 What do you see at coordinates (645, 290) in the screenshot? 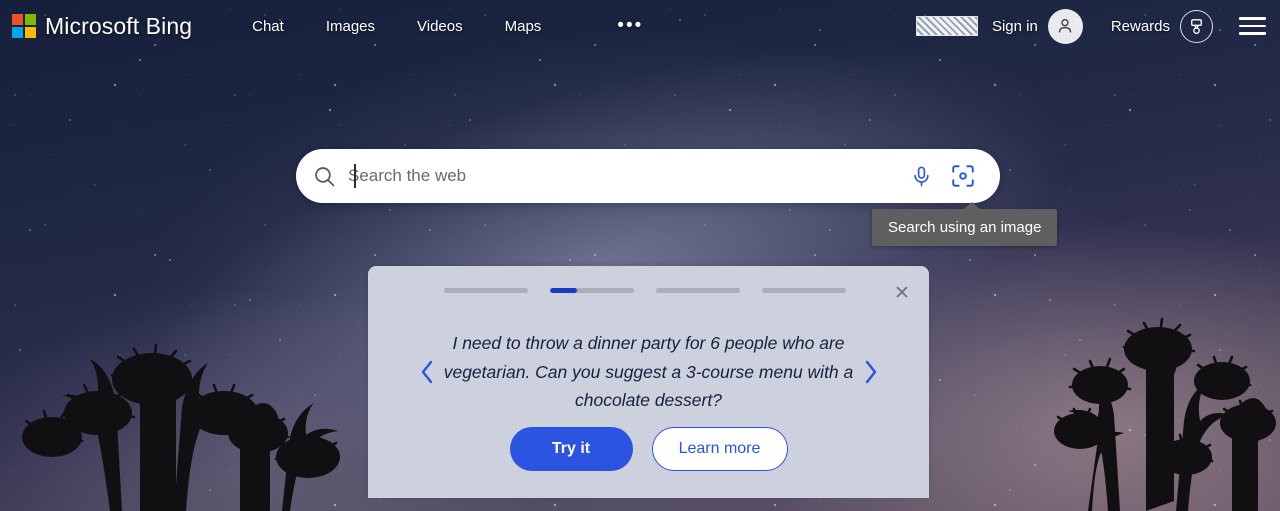
I see `carousel-progress` at bounding box center [645, 290].